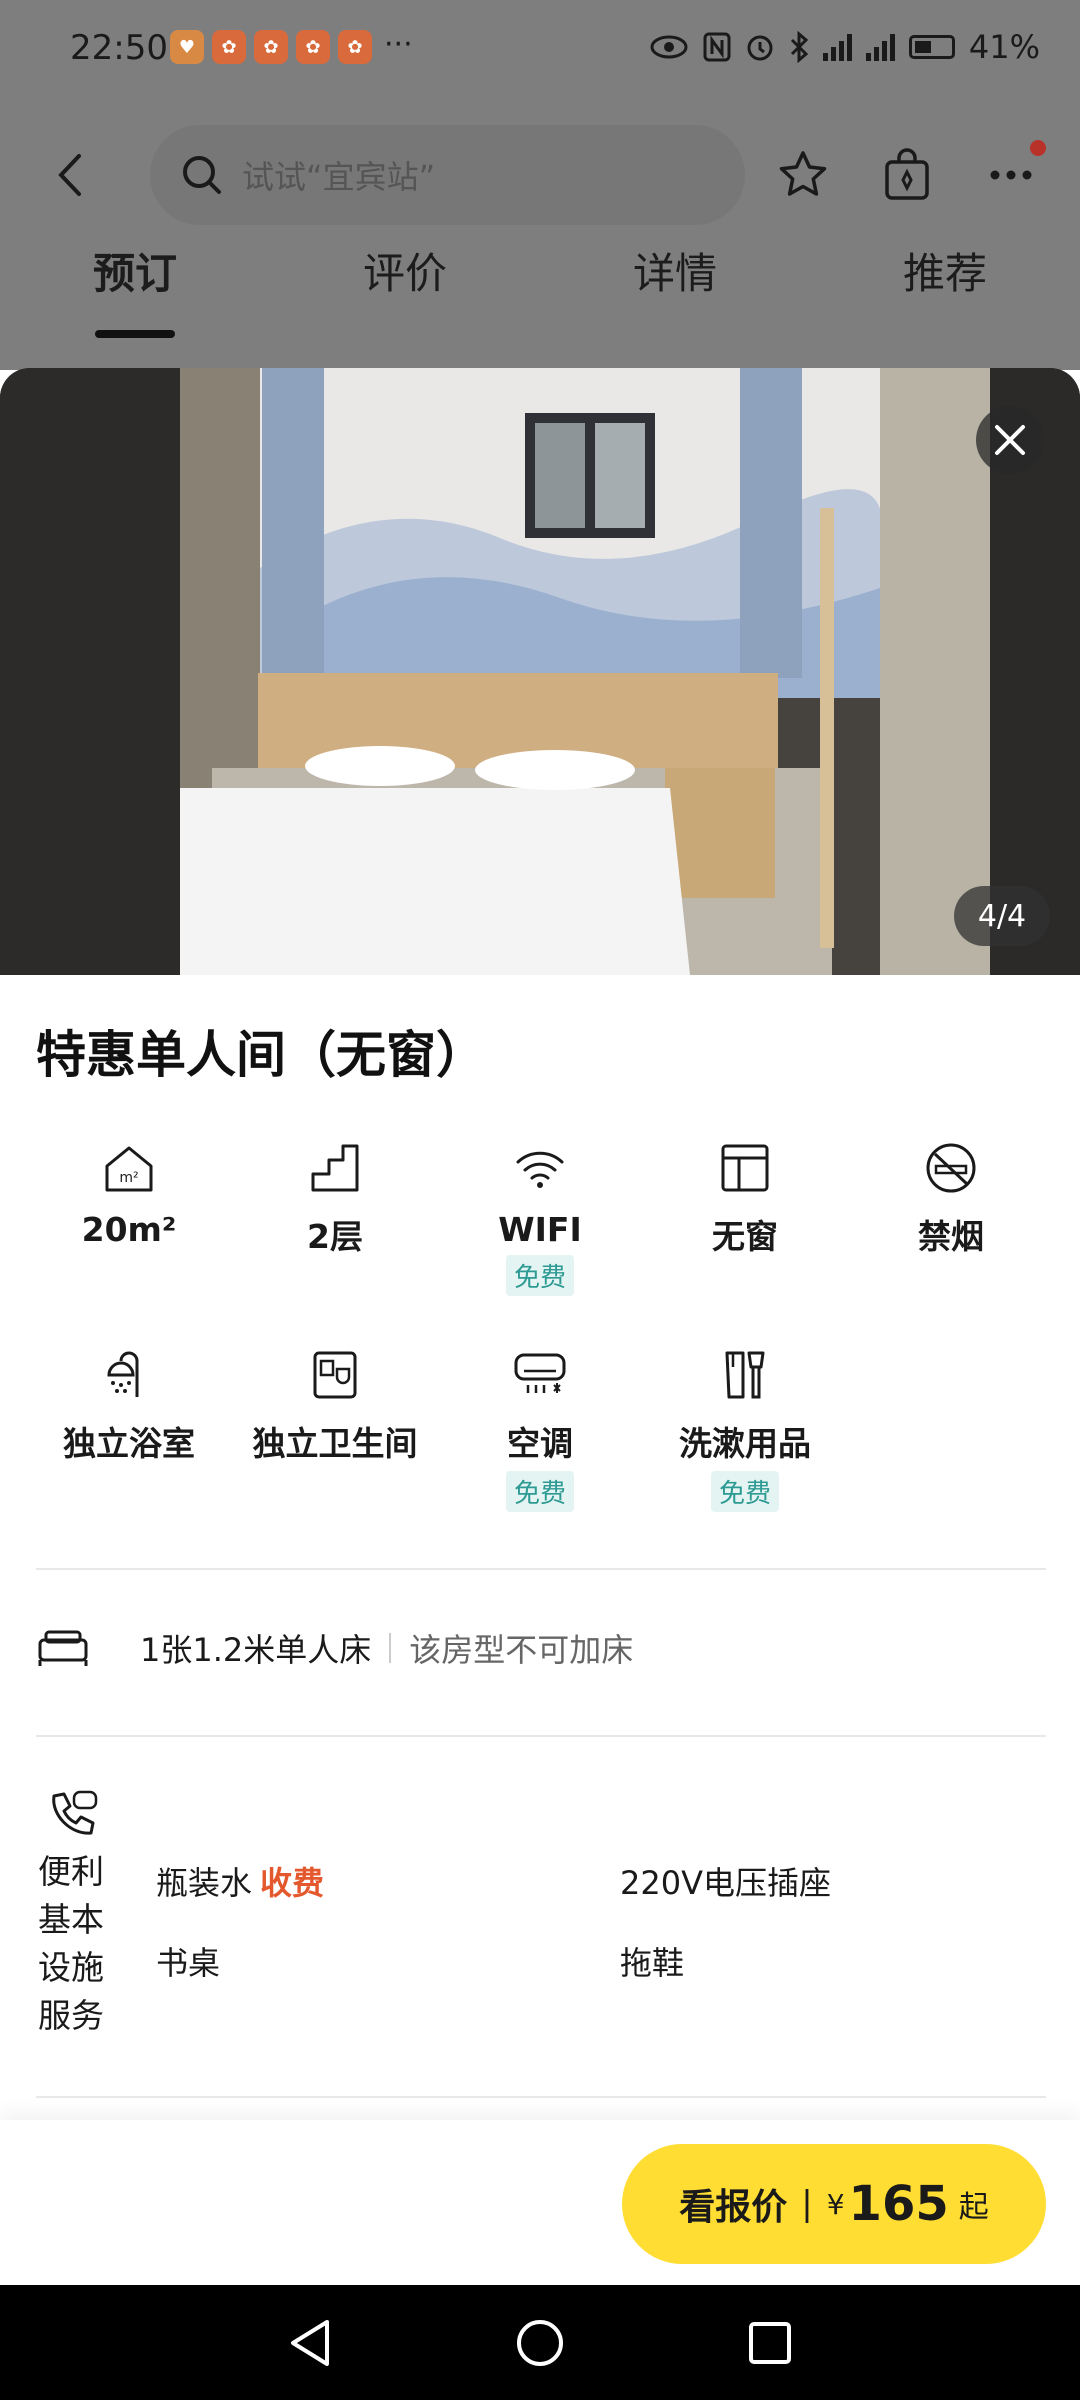  What do you see at coordinates (669, 47) in the screenshot?
I see `eye-icon` at bounding box center [669, 47].